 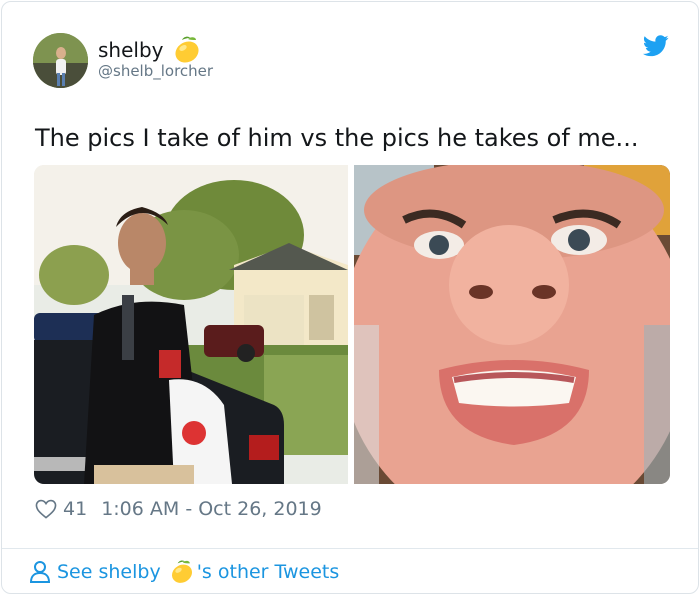 What do you see at coordinates (60, 60) in the screenshot?
I see `avatar` at bounding box center [60, 60].